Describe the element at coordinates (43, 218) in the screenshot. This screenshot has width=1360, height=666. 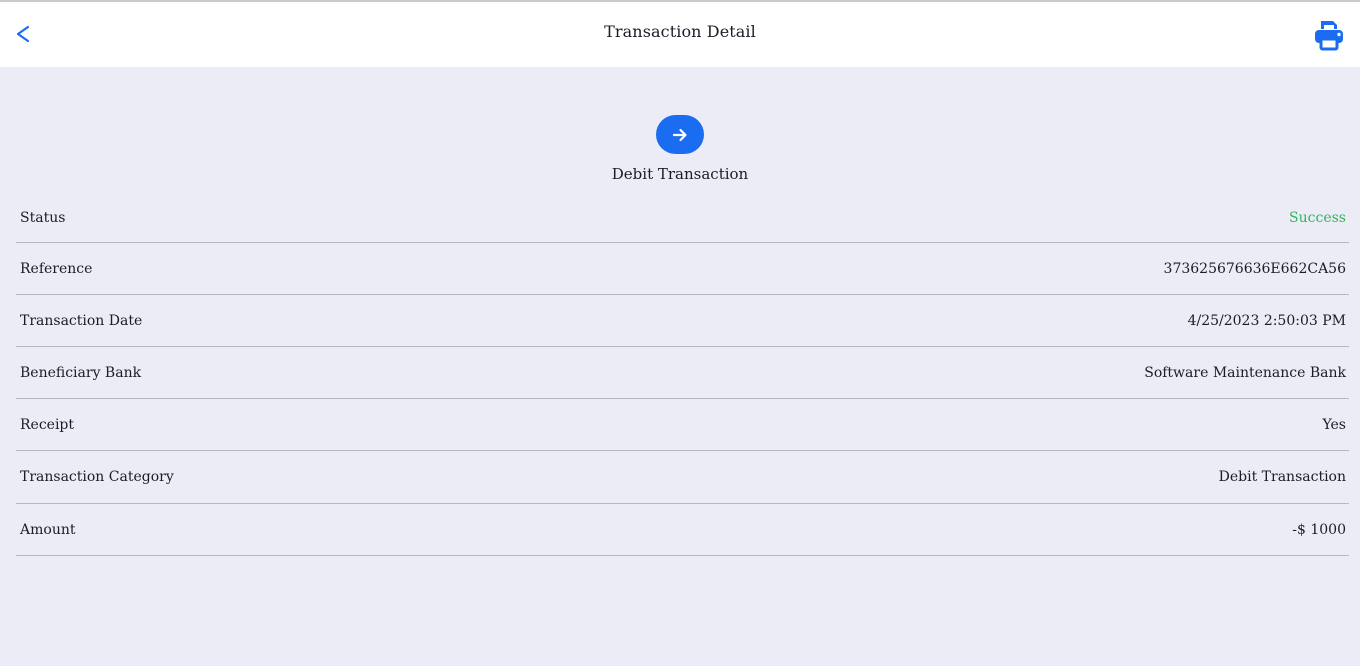
I see `detail-label: Status` at that location.